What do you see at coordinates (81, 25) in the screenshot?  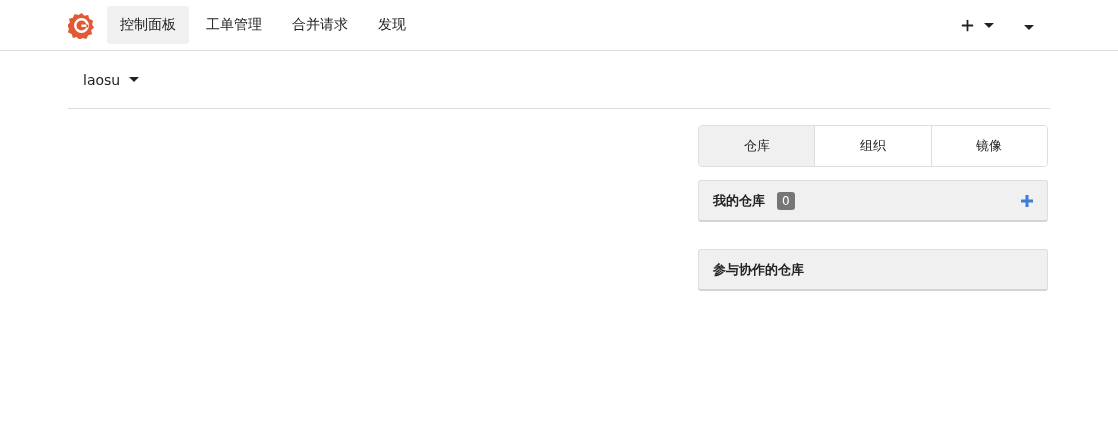 I see `logo-icon` at bounding box center [81, 25].